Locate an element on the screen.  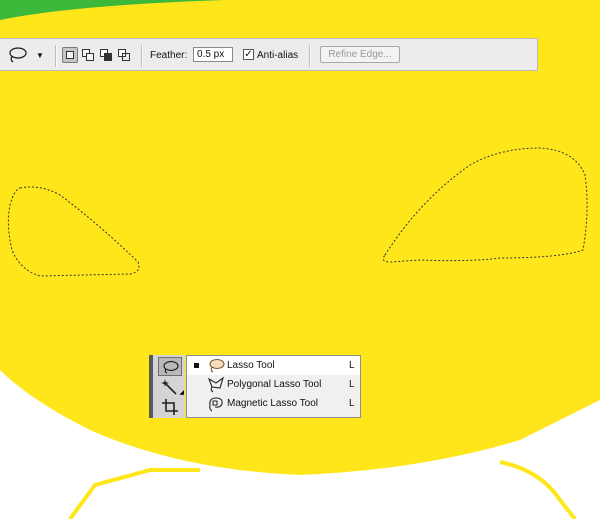
magic-wand-tool-slot: ◢ is located at coordinates (171, 386).